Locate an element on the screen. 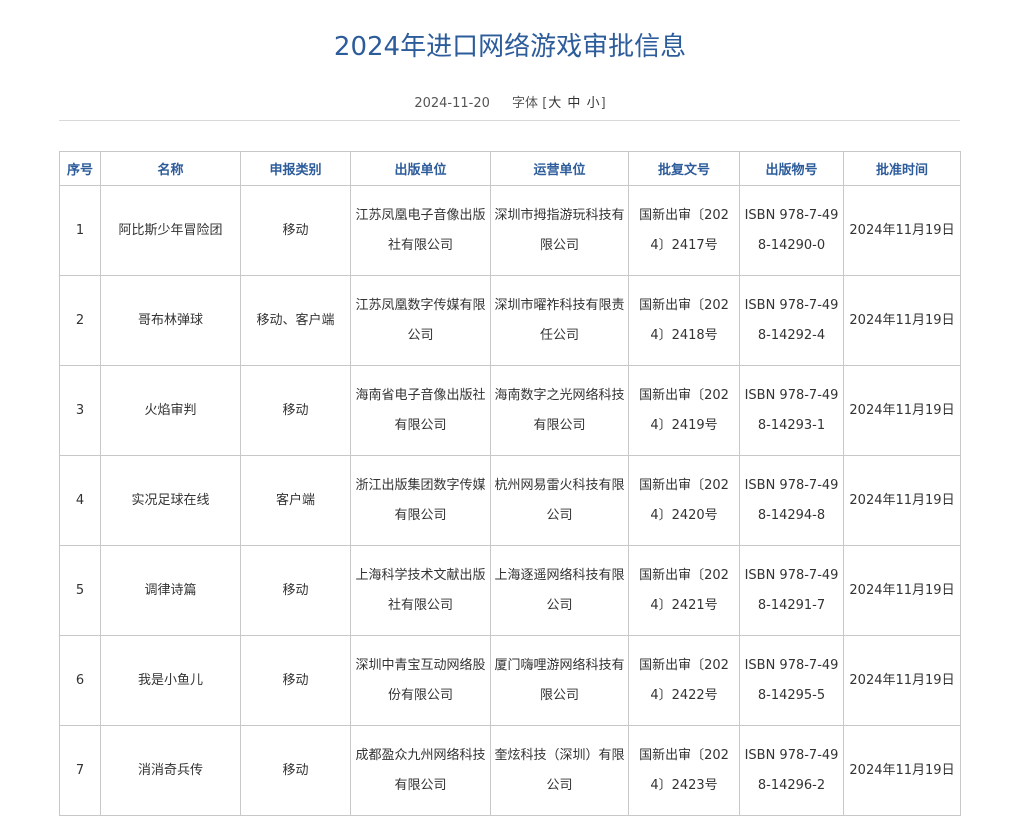  publish-date: 2024-11-20 is located at coordinates (452, 103).